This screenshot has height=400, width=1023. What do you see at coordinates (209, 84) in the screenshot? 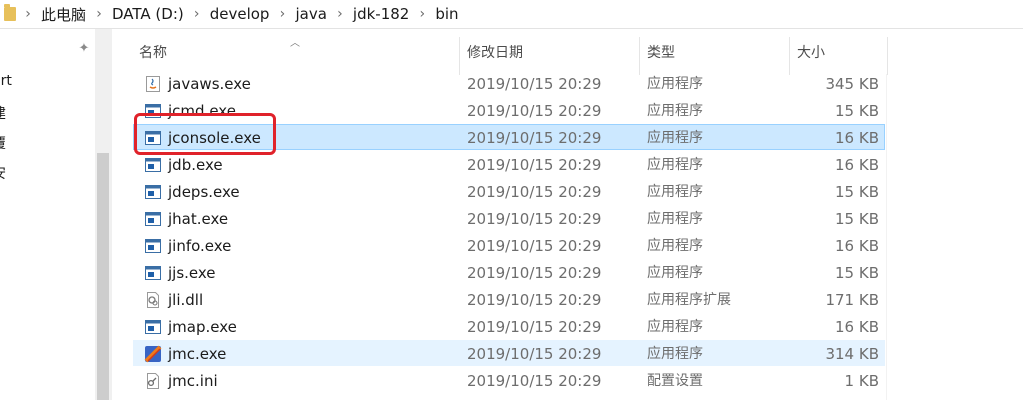
I see `file-name: javaws.exe` at bounding box center [209, 84].